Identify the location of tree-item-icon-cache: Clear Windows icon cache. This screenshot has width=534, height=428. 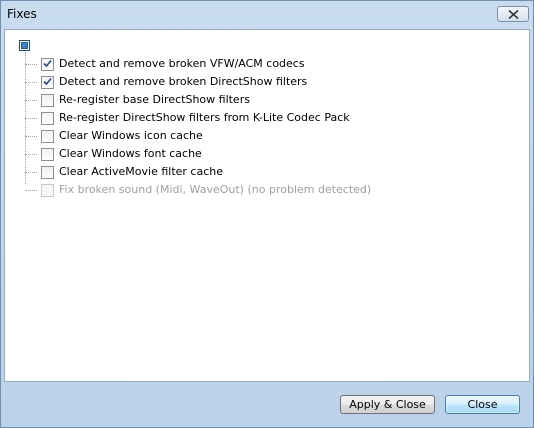
(265, 136).